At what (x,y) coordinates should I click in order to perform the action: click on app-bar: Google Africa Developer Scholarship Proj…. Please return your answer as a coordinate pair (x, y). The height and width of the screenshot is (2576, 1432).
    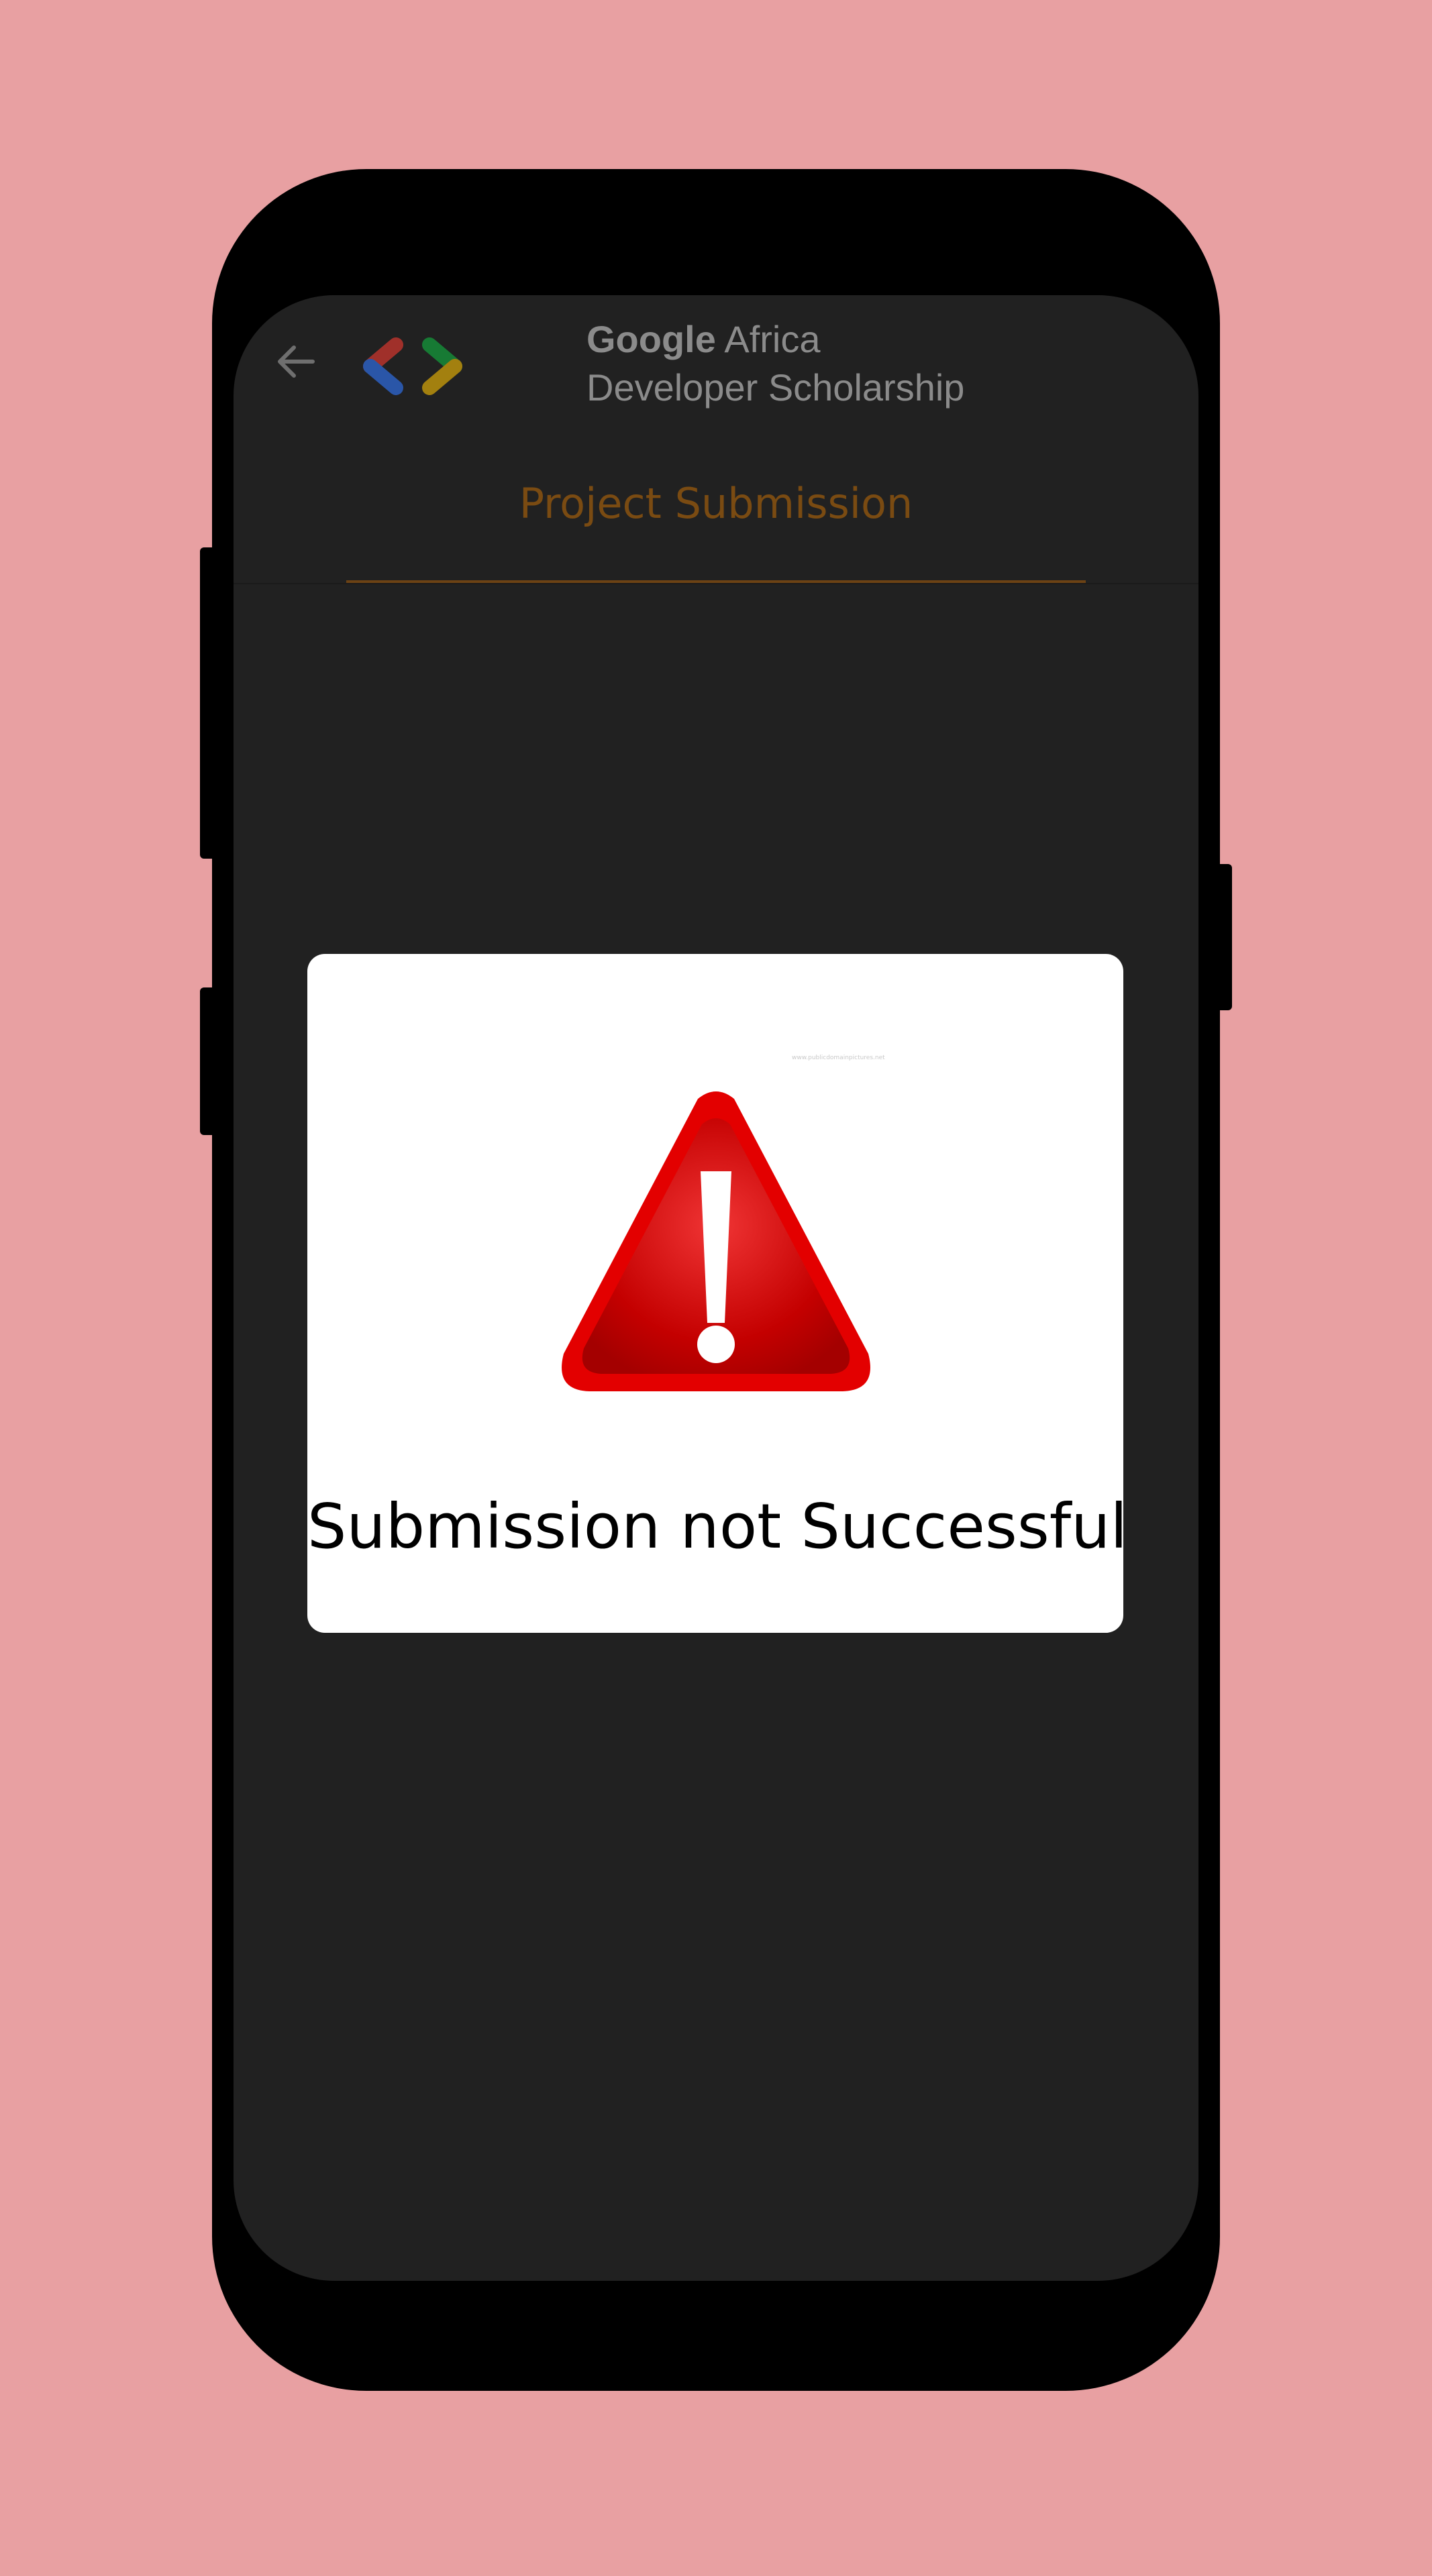
    Looking at the image, I should click on (716, 439).